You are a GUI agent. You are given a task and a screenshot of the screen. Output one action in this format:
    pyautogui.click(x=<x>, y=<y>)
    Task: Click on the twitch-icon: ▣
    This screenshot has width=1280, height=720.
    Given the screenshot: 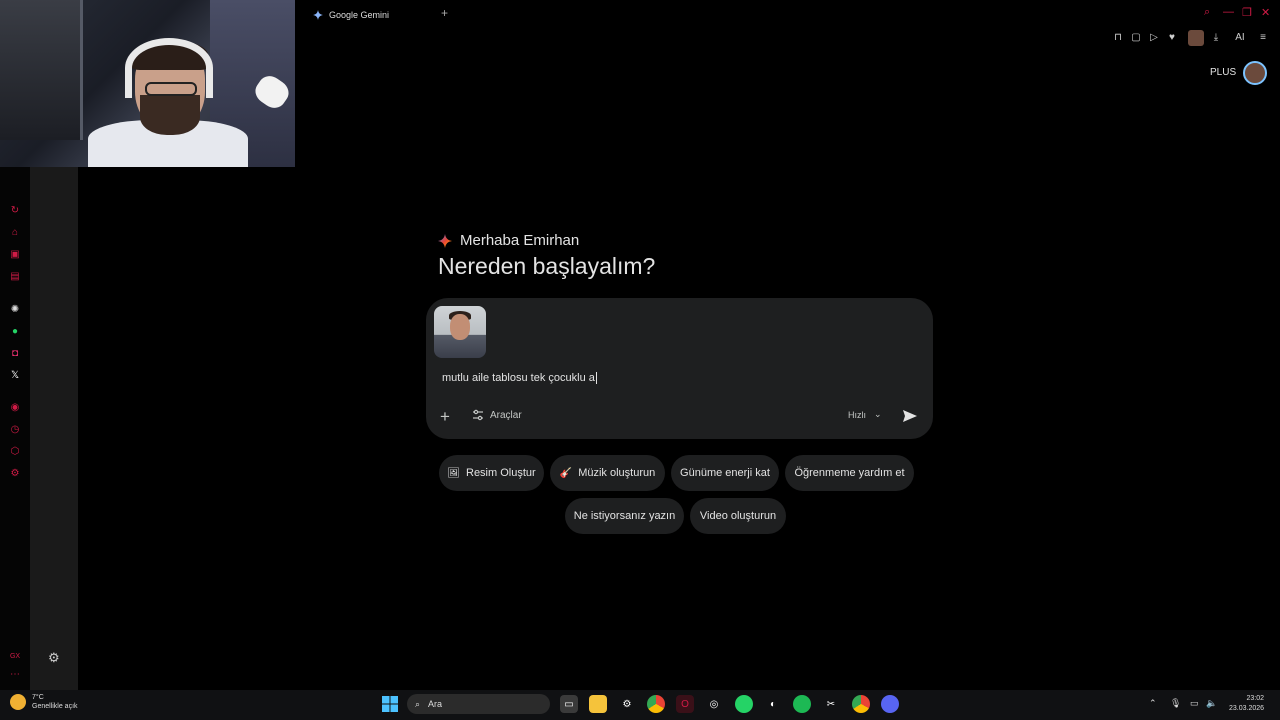 What is the action you would take?
    pyautogui.click(x=15, y=254)
    